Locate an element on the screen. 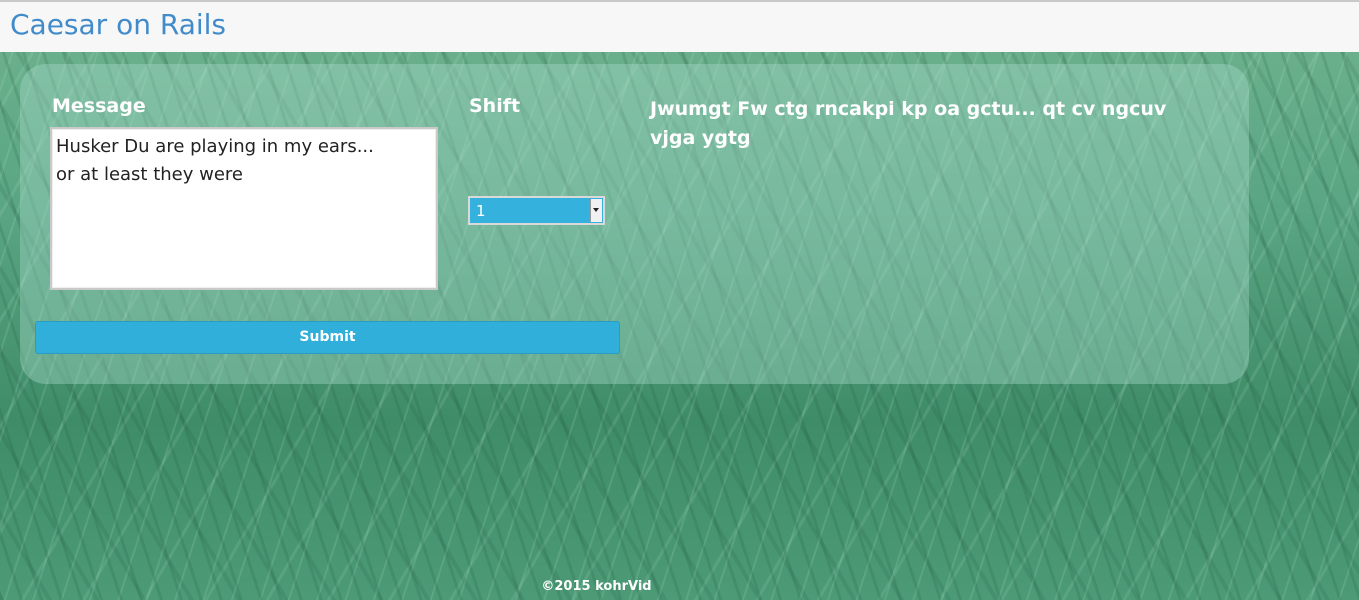 The width and height of the screenshot is (1359, 600). message-label: Message is located at coordinates (99, 106).